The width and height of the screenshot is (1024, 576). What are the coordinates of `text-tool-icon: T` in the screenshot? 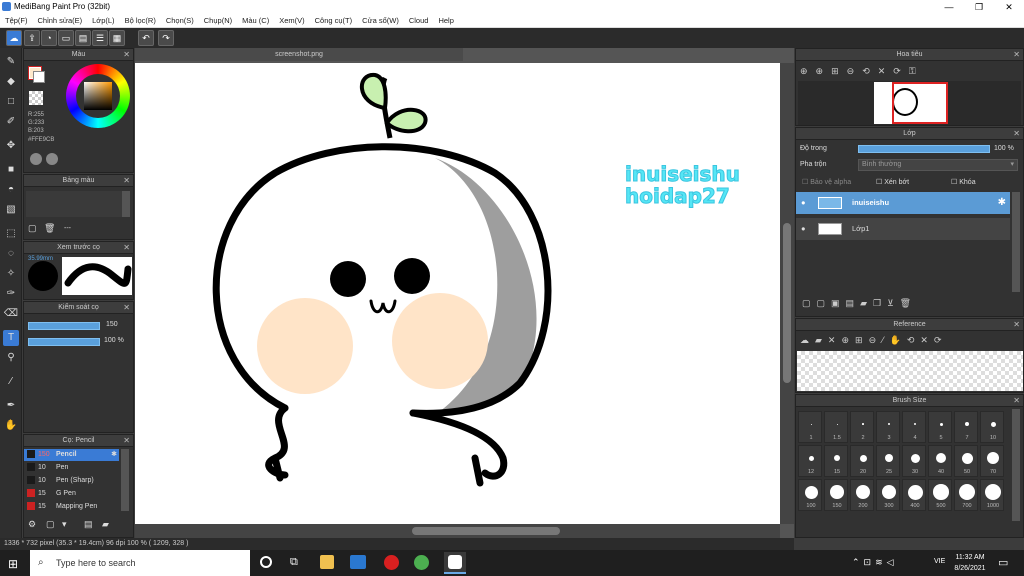 It's located at (11, 338).